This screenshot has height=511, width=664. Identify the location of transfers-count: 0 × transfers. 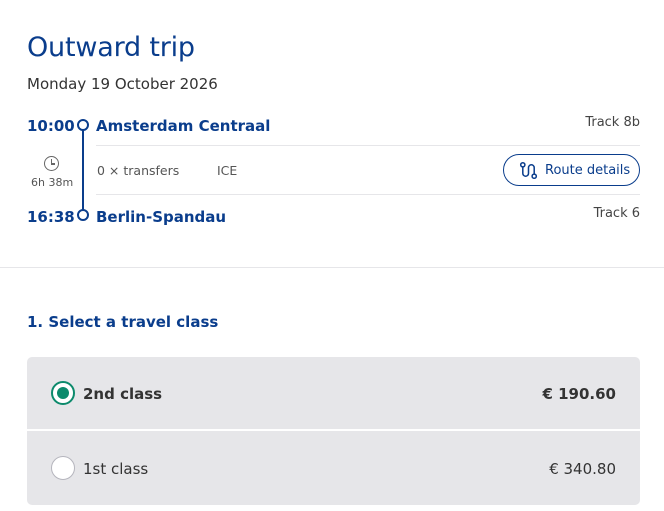
(138, 170).